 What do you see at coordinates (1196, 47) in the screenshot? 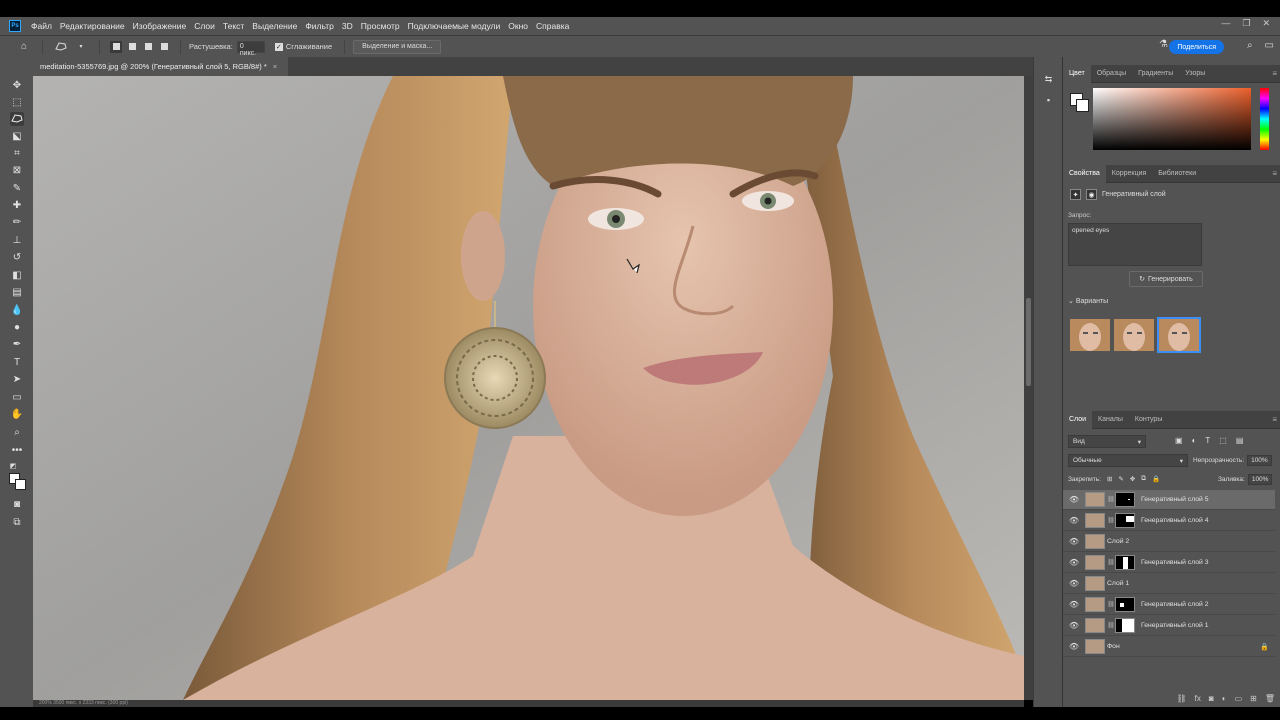
I see `share-button: Поделиться` at bounding box center [1196, 47].